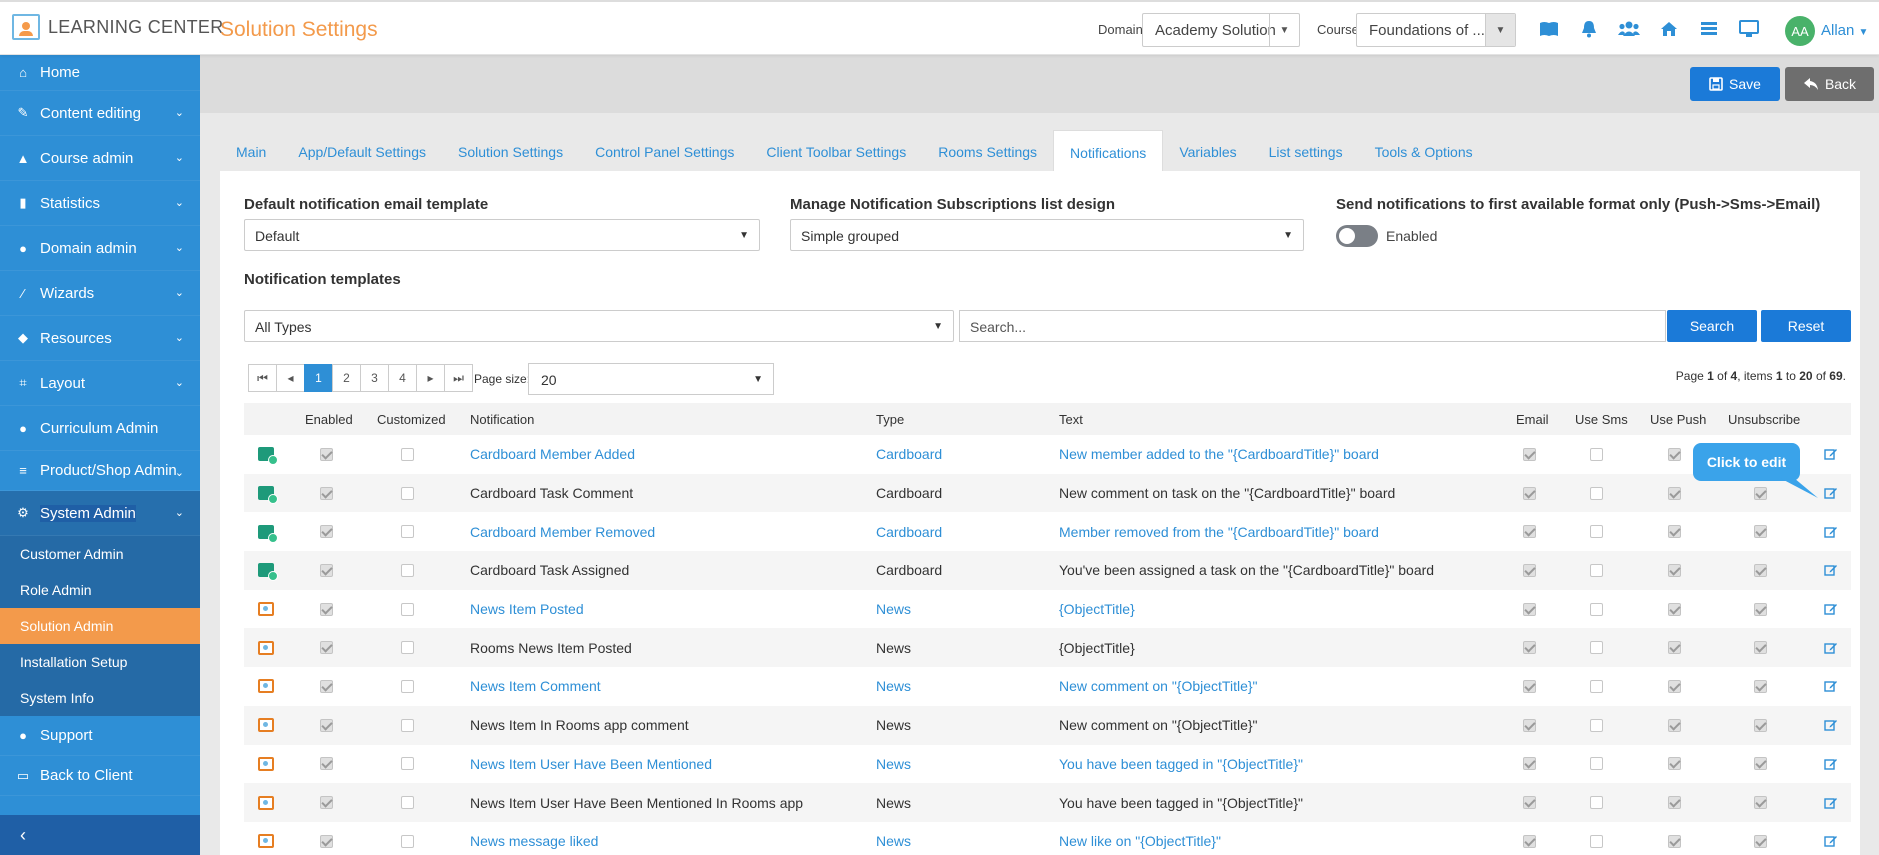 The image size is (1879, 855). I want to click on page-4-button: 4, so click(402, 378).